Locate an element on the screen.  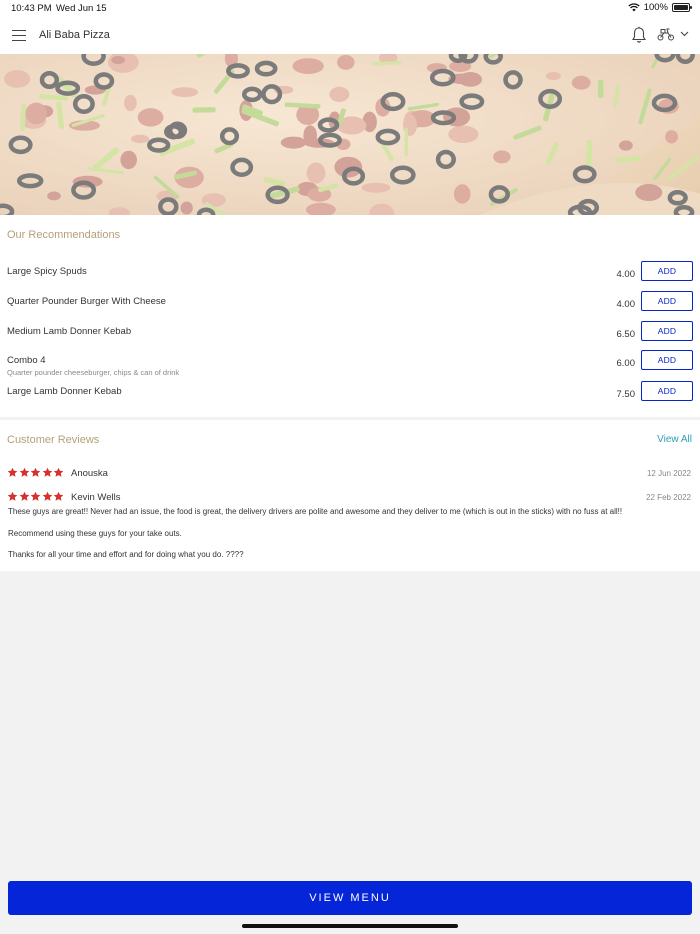
menu-item-price: 6.50 is located at coordinates (626, 334).